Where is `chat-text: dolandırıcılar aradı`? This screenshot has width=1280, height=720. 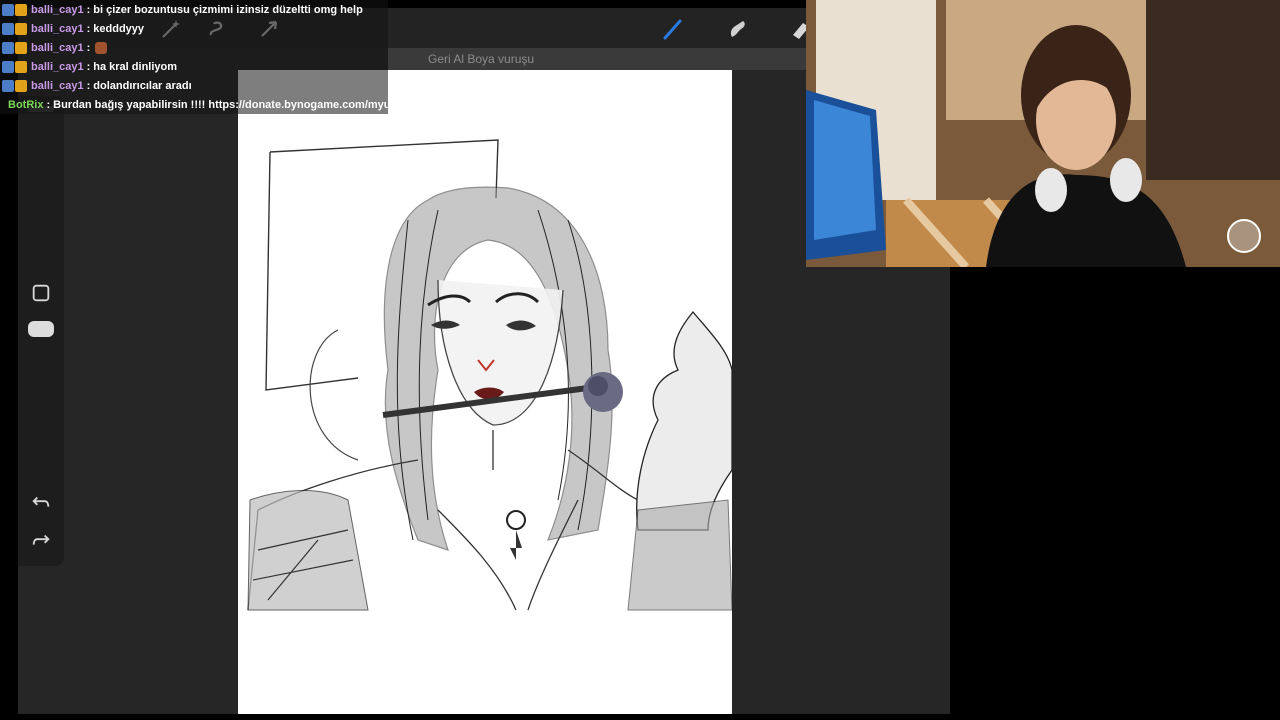 chat-text: dolandırıcılar aradı is located at coordinates (142, 85).